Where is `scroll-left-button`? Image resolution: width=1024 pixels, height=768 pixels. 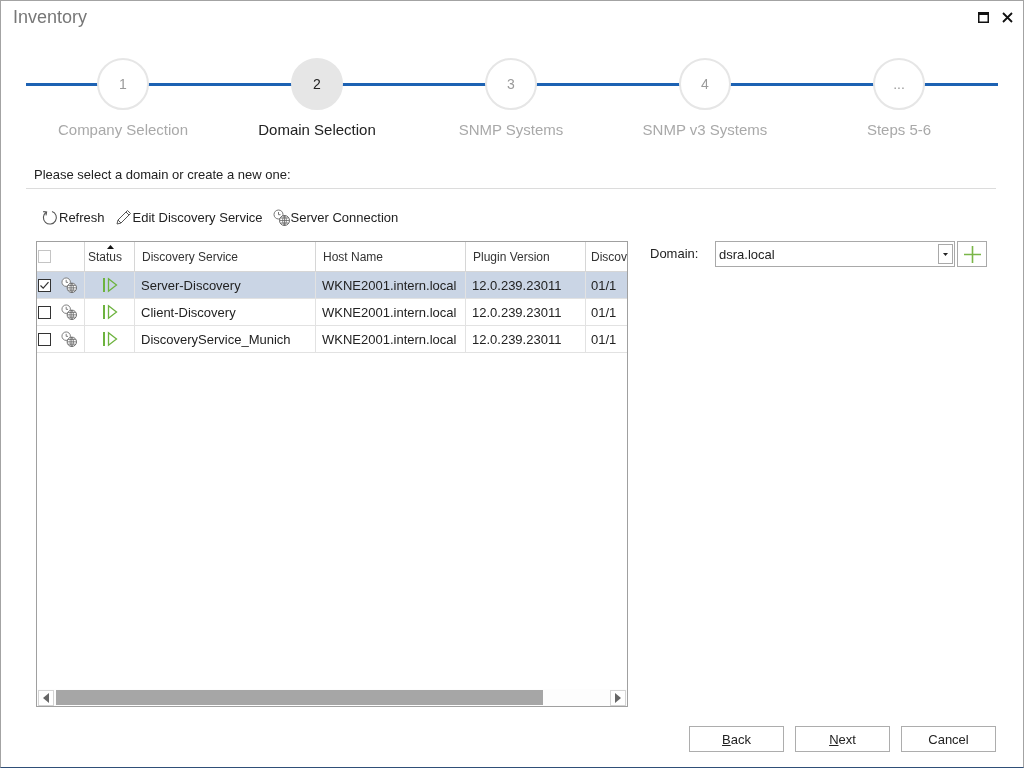
scroll-left-button is located at coordinates (46, 697).